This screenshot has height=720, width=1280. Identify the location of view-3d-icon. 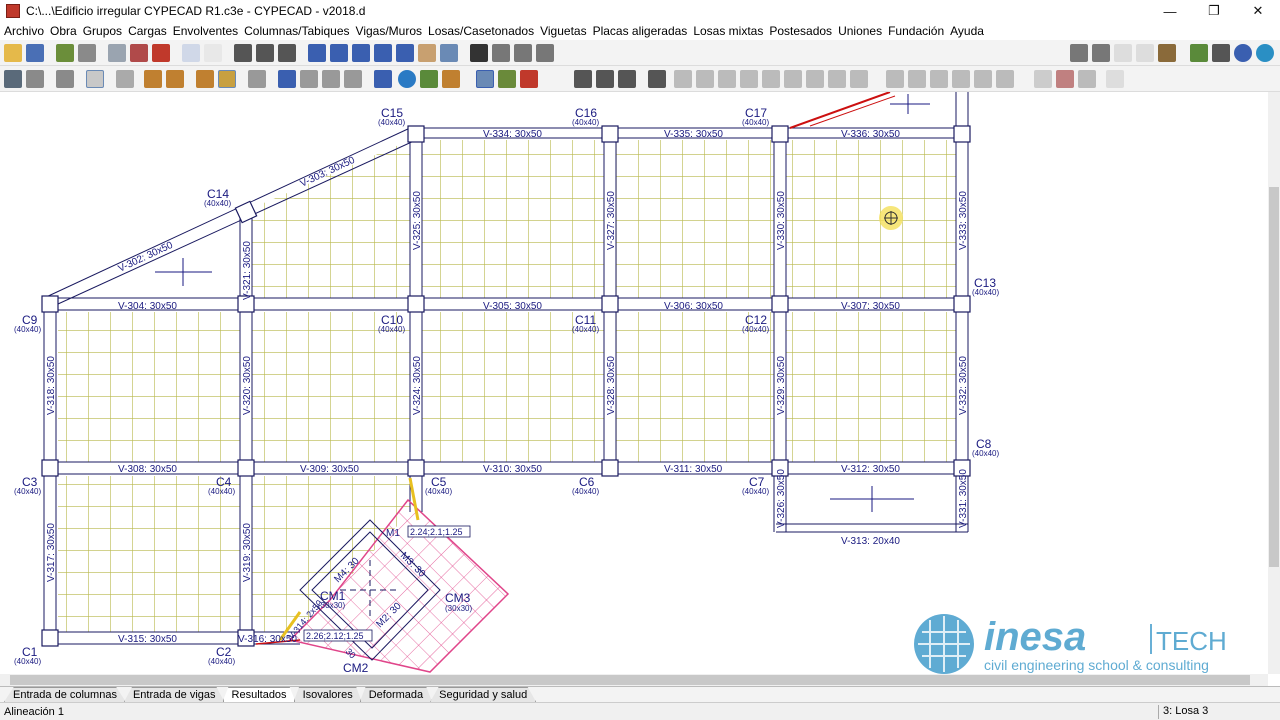
(449, 53).